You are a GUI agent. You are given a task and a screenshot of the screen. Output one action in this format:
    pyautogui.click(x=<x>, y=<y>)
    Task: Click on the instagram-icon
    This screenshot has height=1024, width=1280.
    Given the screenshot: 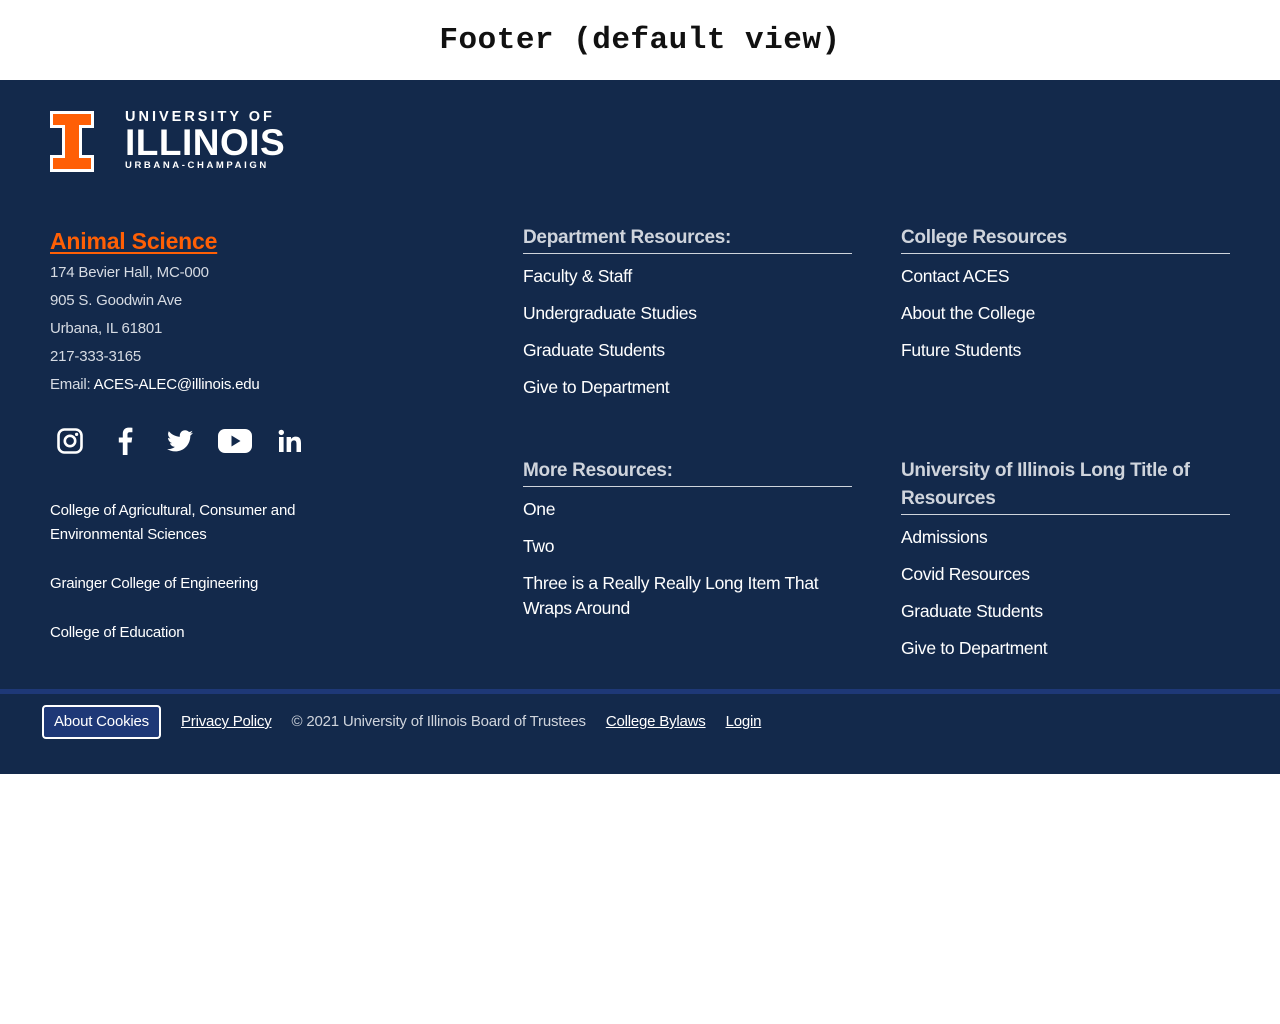 What is the action you would take?
    pyautogui.click(x=70, y=441)
    